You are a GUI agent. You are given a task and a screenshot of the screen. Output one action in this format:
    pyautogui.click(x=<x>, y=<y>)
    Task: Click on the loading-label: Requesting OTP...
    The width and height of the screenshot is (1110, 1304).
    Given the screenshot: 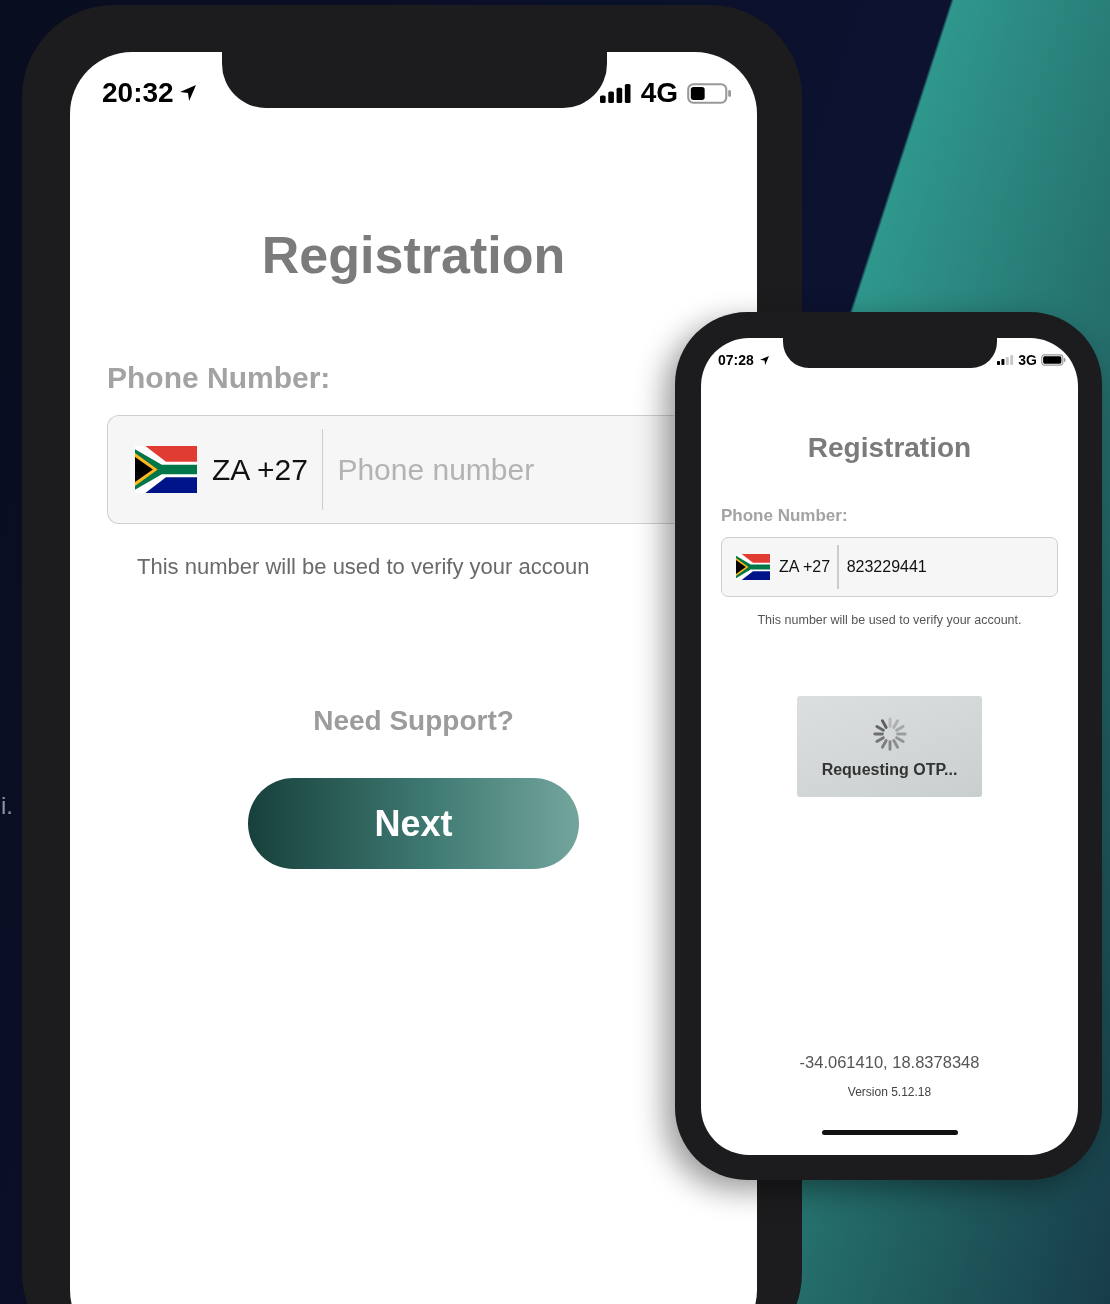 What is the action you would take?
    pyautogui.click(x=889, y=769)
    